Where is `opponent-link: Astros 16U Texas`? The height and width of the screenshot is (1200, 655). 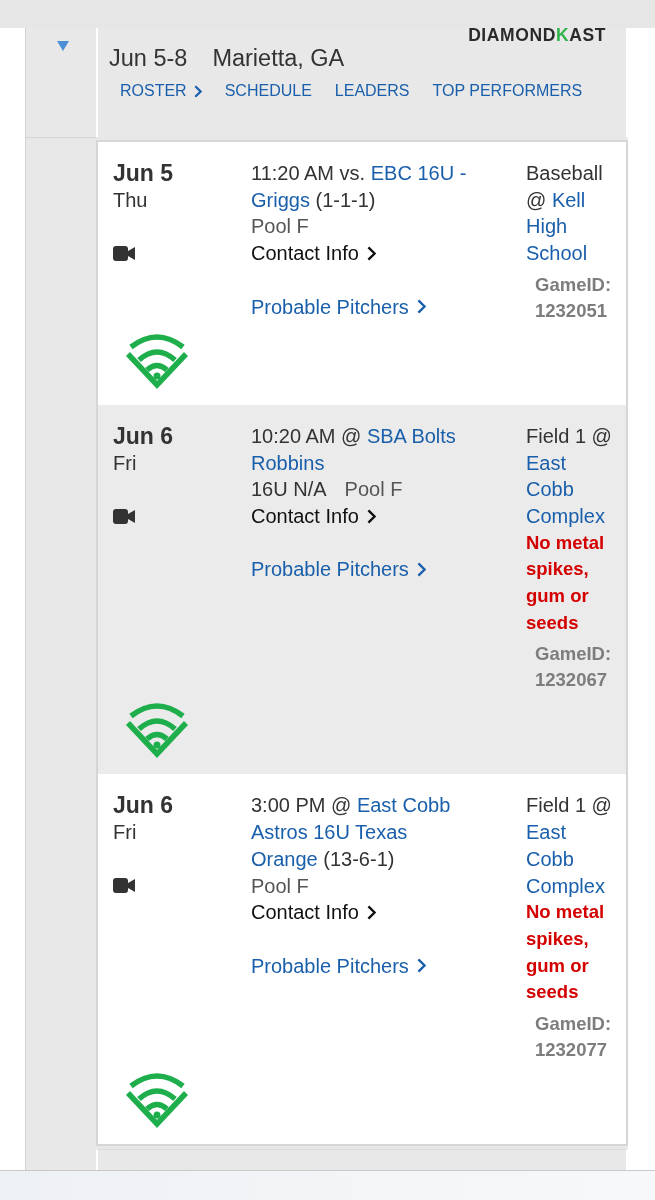 opponent-link: Astros 16U Texas is located at coordinates (329, 832).